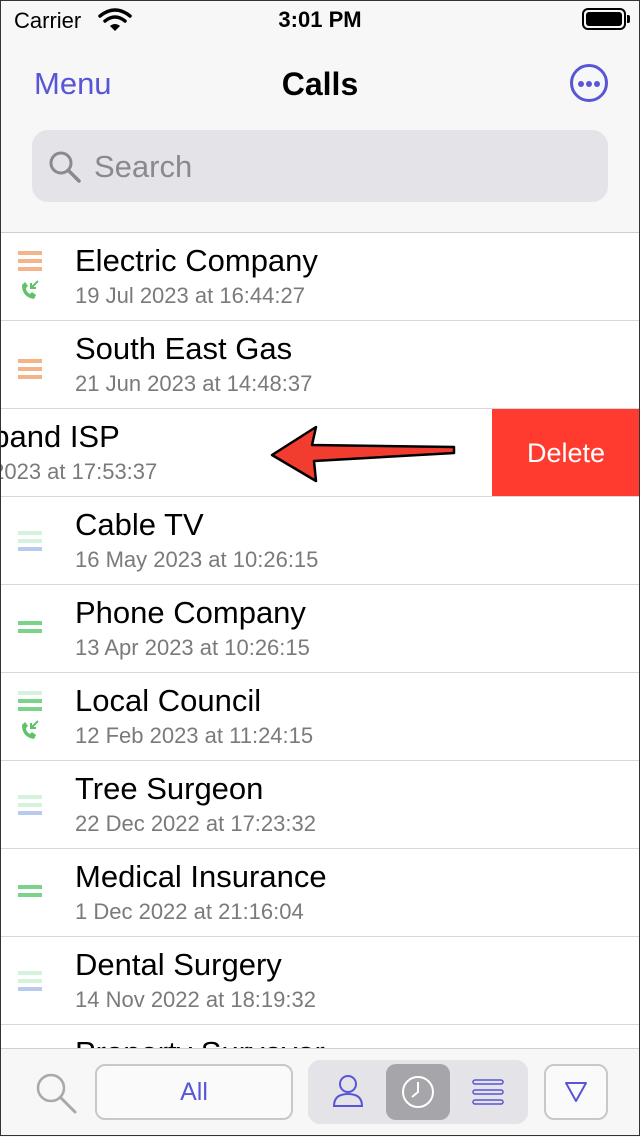  I want to click on more-options-icon, so click(589, 83).